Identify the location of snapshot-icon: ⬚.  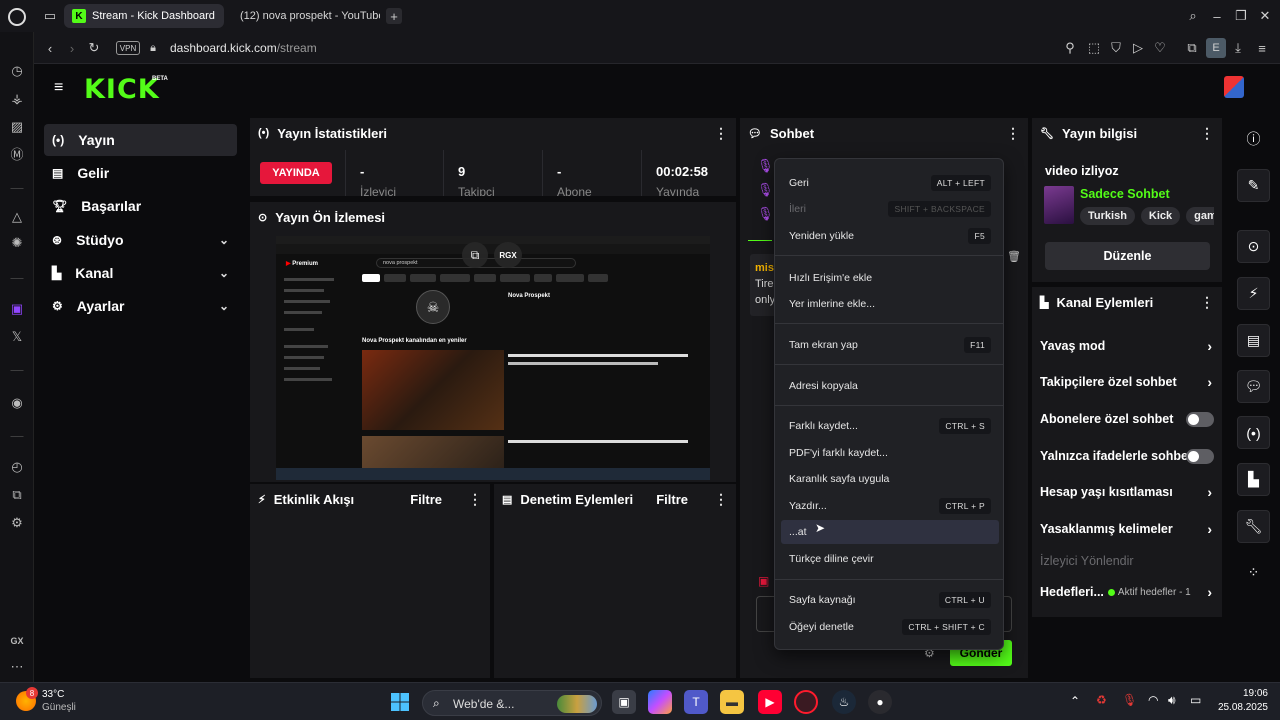
(1094, 48).